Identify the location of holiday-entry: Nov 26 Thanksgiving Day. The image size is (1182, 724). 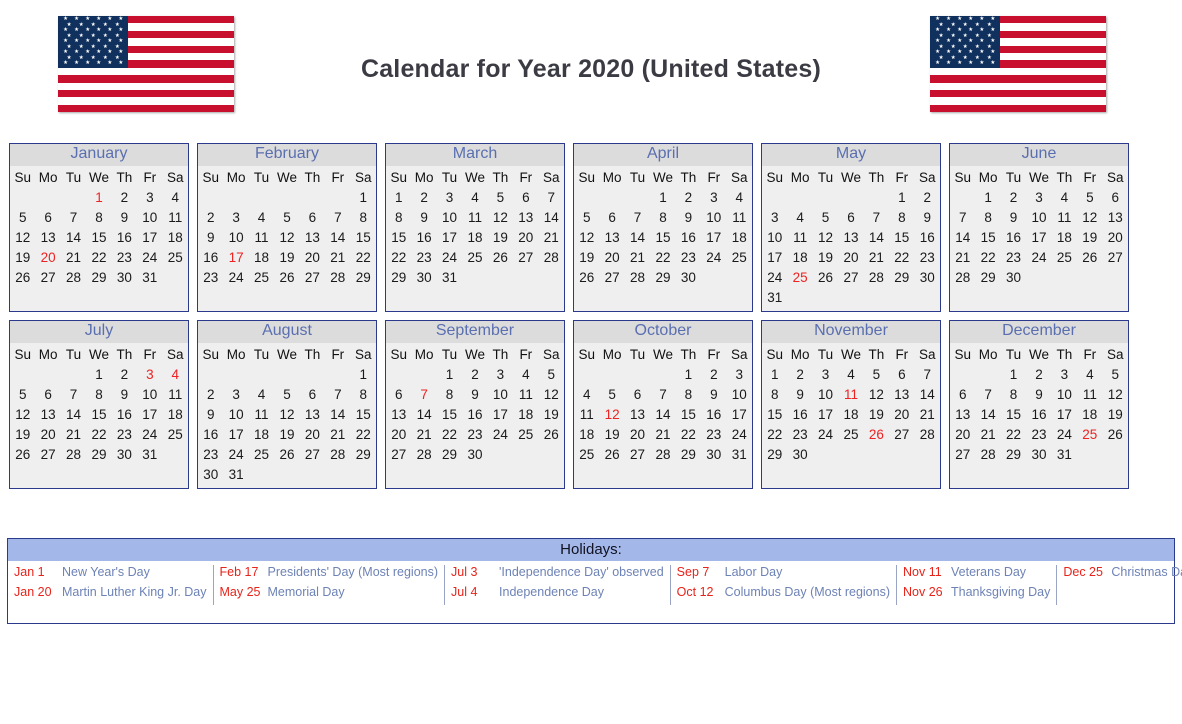
(976, 595).